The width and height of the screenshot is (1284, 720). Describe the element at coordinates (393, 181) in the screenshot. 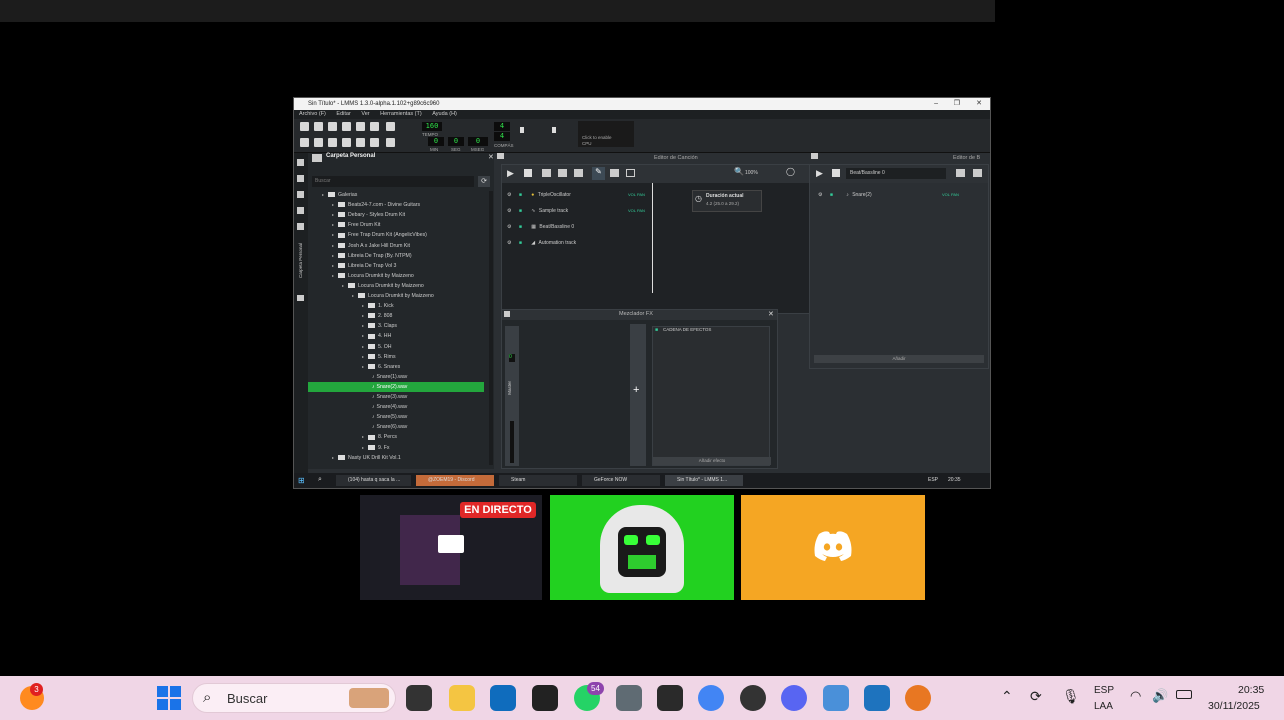

I see `browser-search-input: Buscar` at that location.